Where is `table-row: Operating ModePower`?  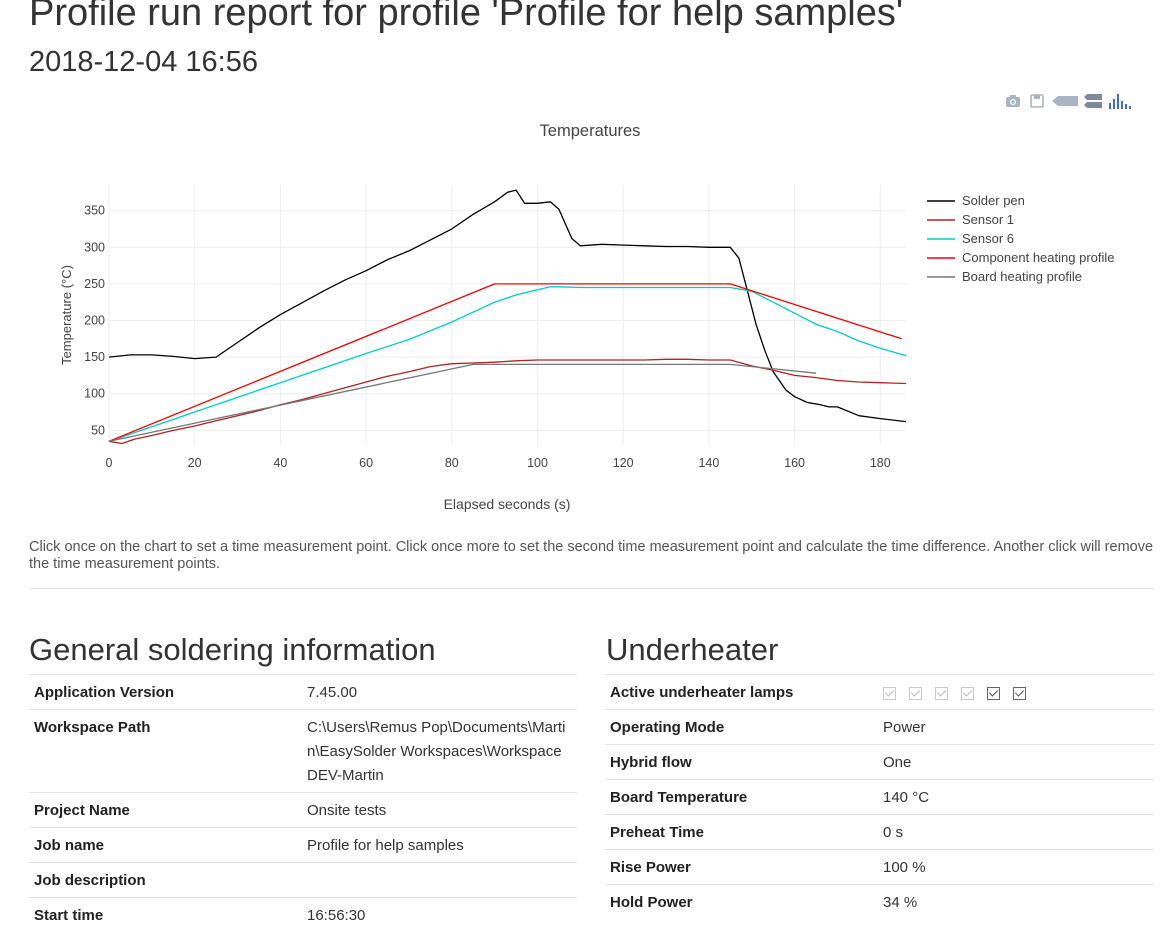
table-row: Operating ModePower is located at coordinates (879, 727).